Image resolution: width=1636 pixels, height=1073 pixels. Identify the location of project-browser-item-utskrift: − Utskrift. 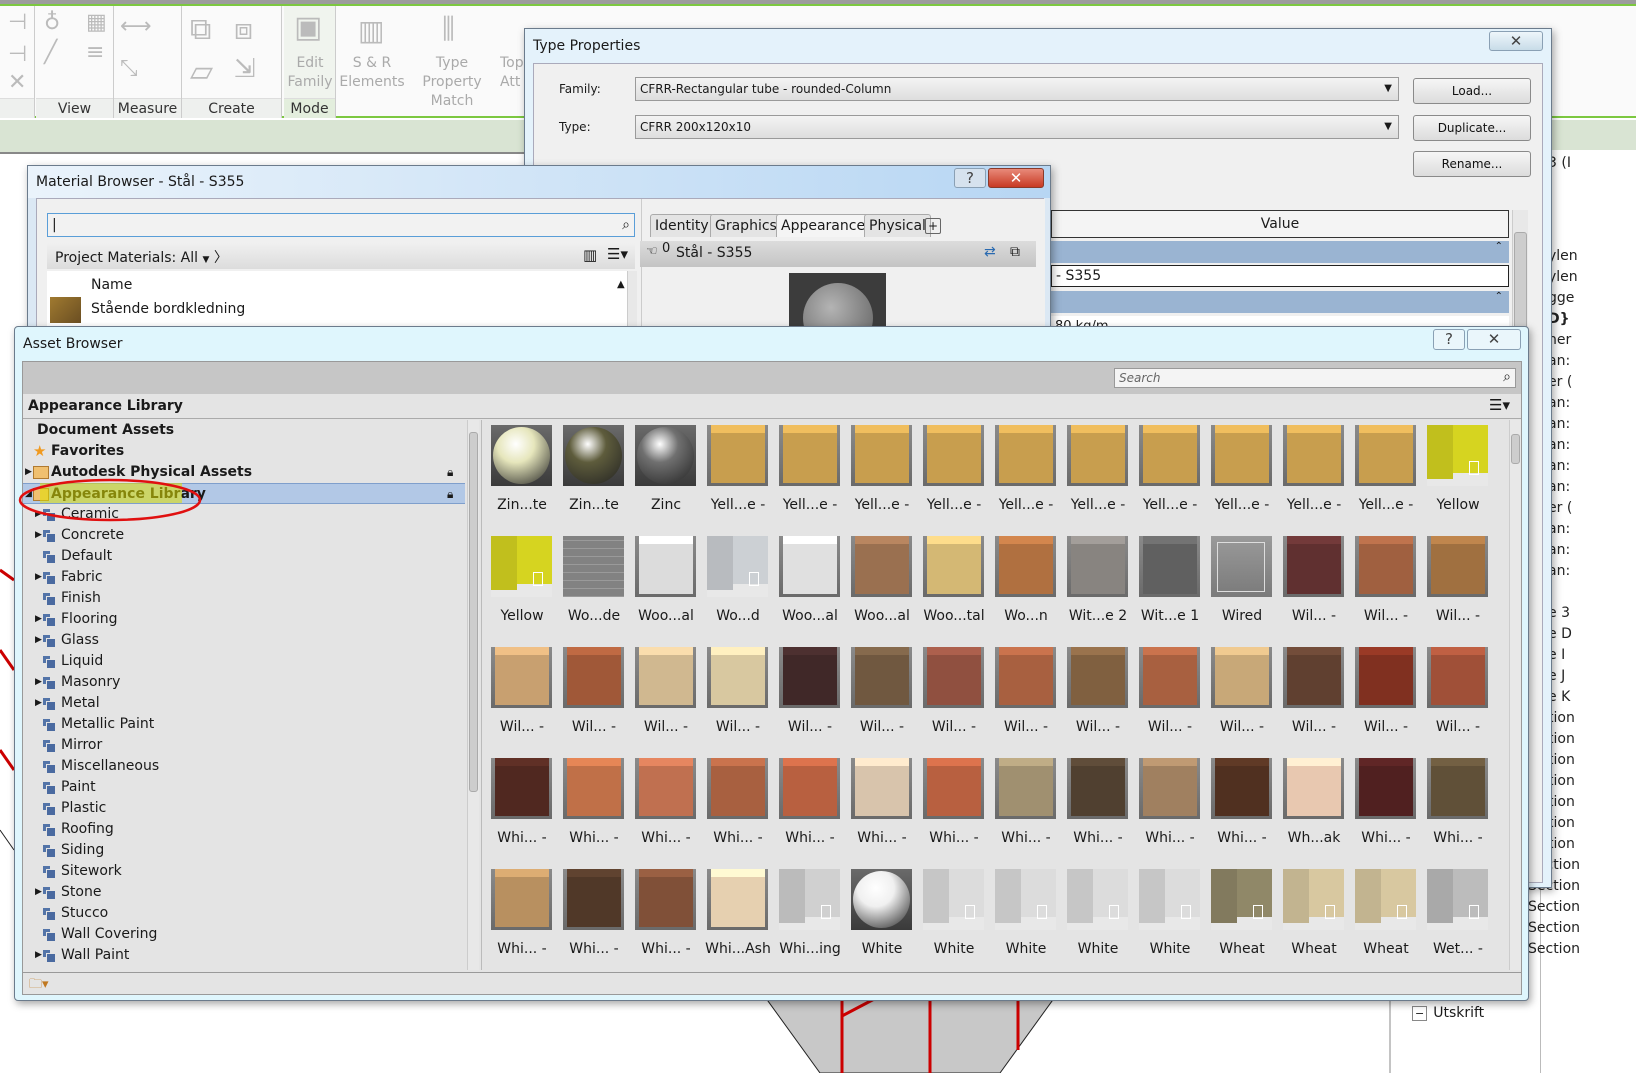
(1448, 1013).